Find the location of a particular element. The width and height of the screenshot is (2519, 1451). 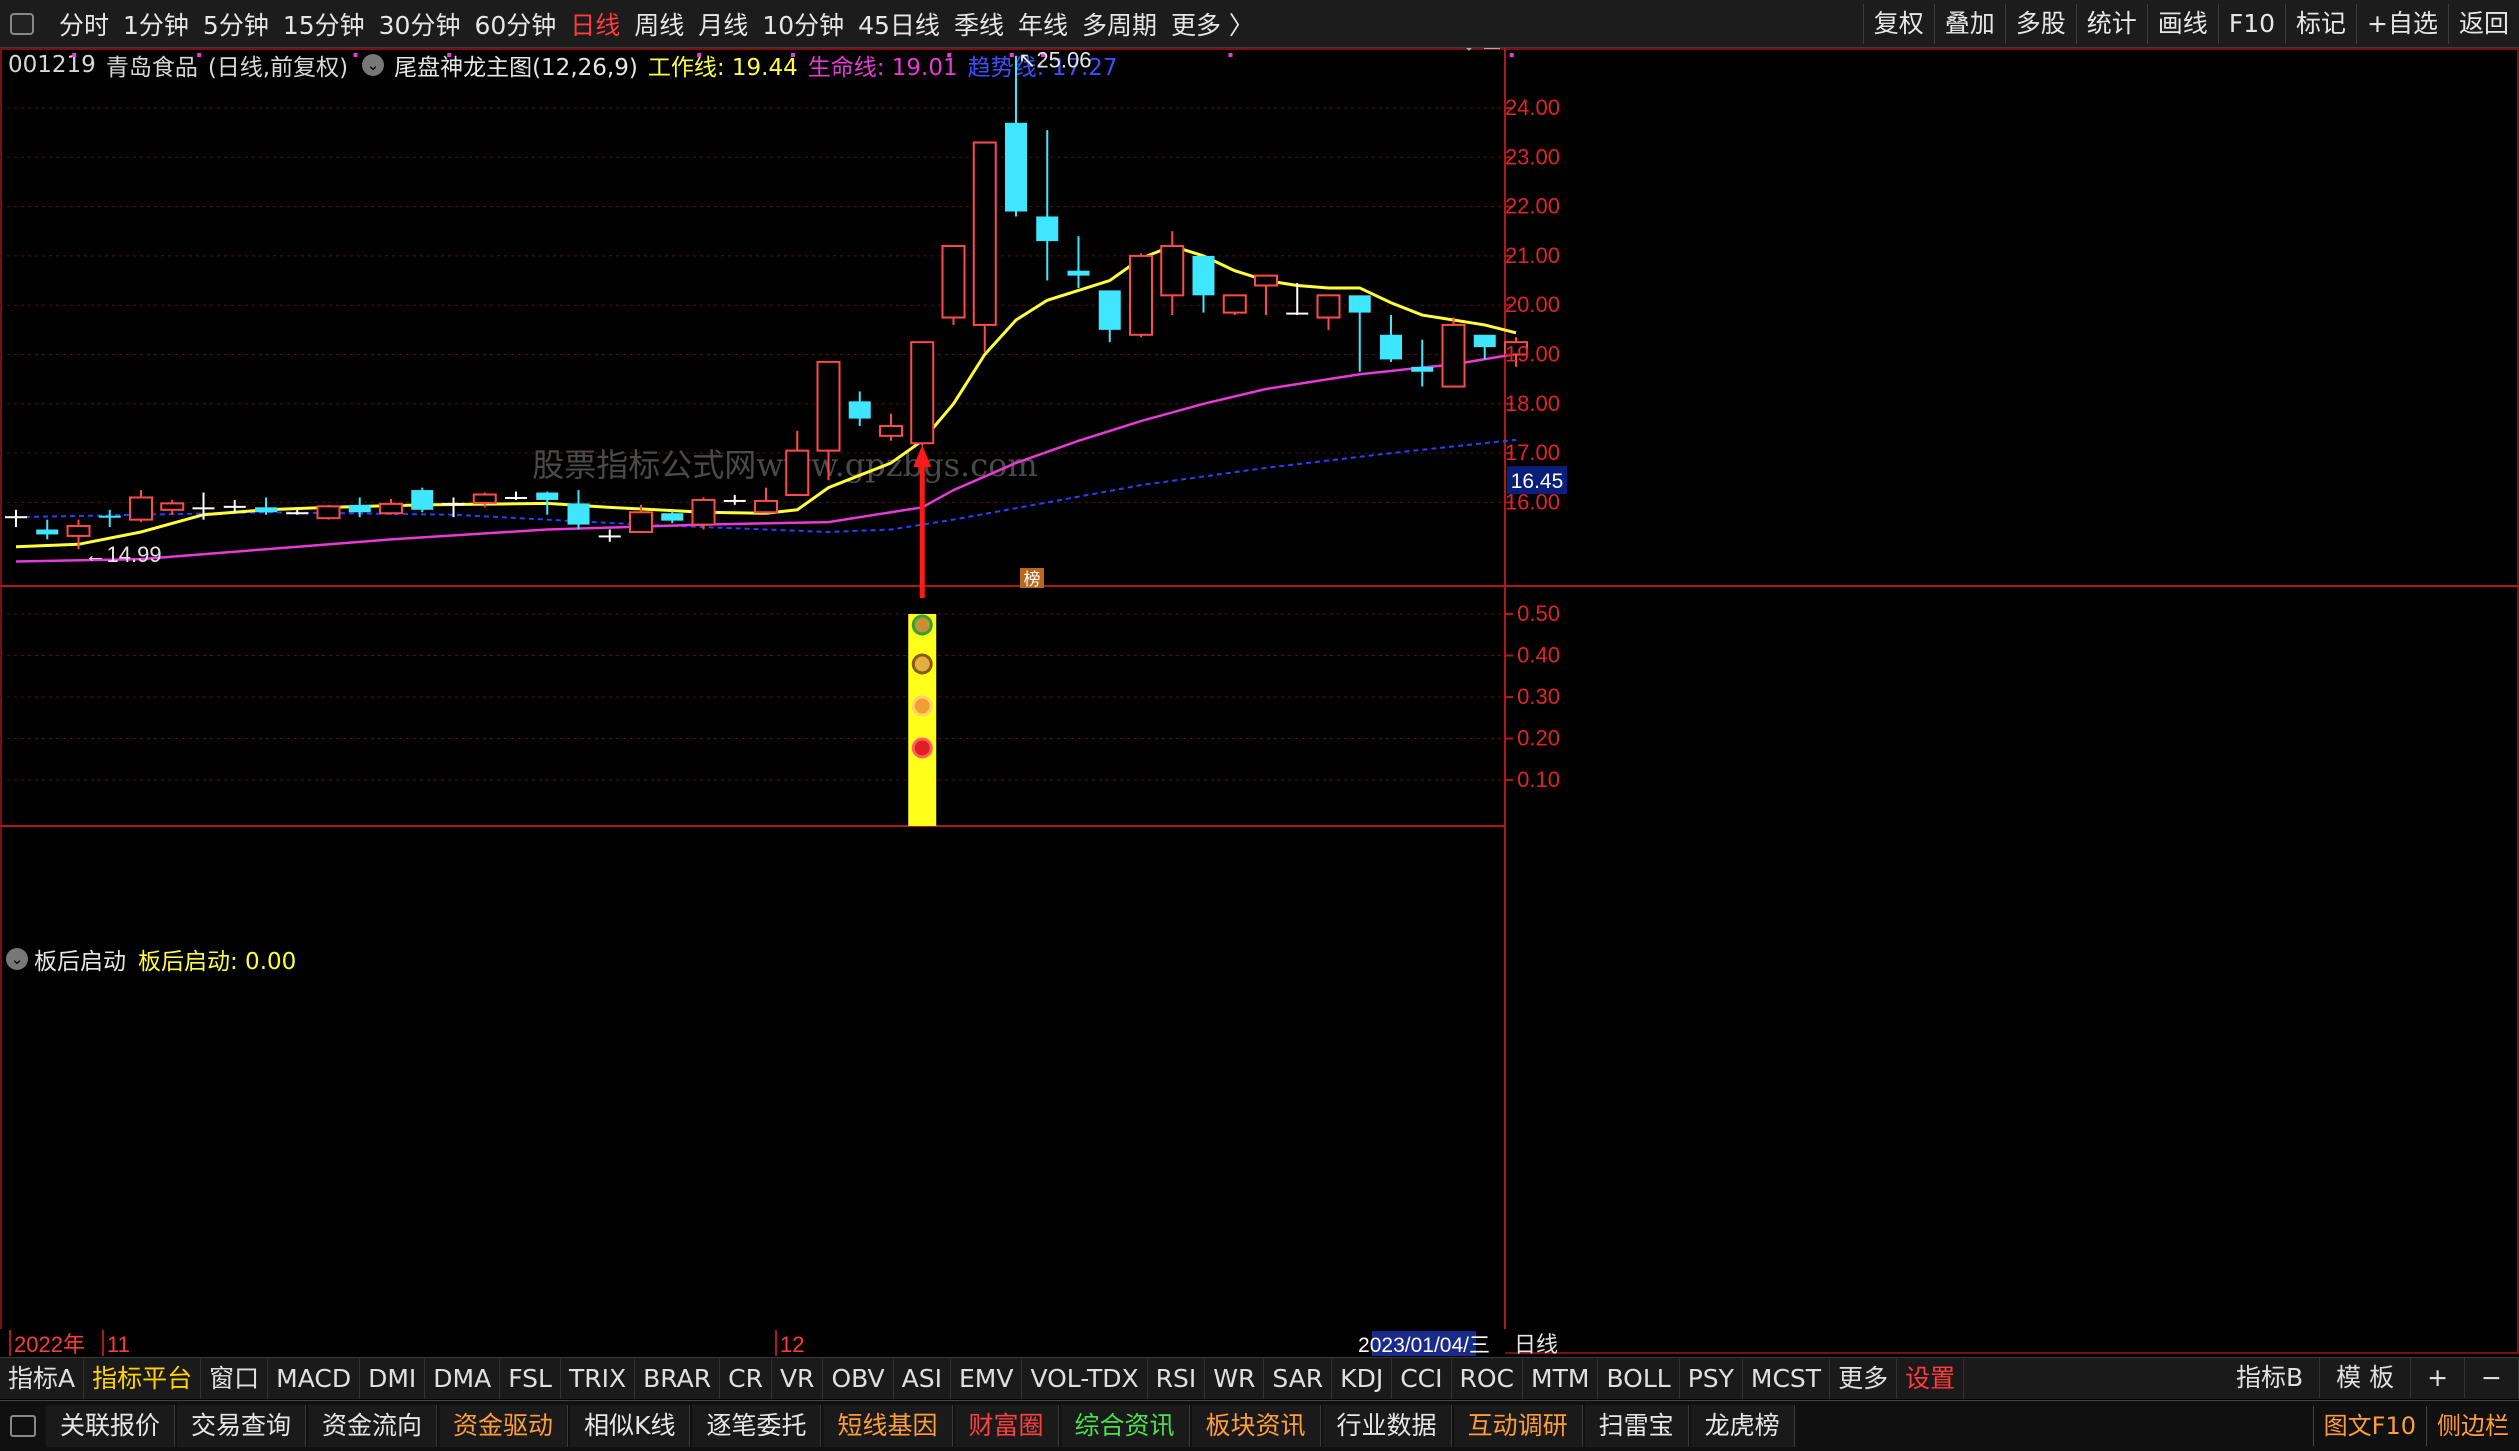

indicator-tab: VOL-TDX is located at coordinates (1085, 1378).